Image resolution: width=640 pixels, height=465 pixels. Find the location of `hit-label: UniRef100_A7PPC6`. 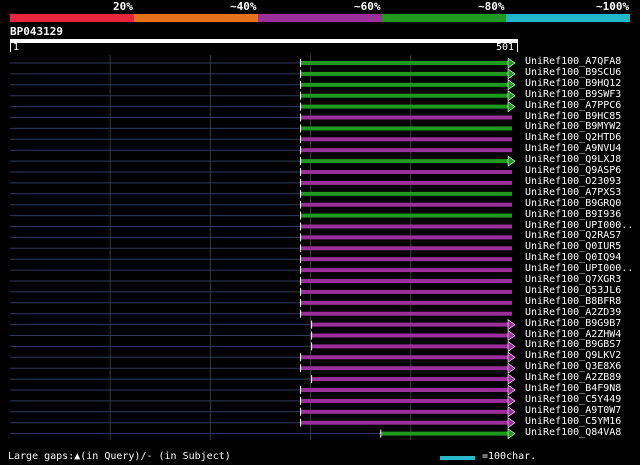

hit-label: UniRef100_A7PPC6 is located at coordinates (573, 105).